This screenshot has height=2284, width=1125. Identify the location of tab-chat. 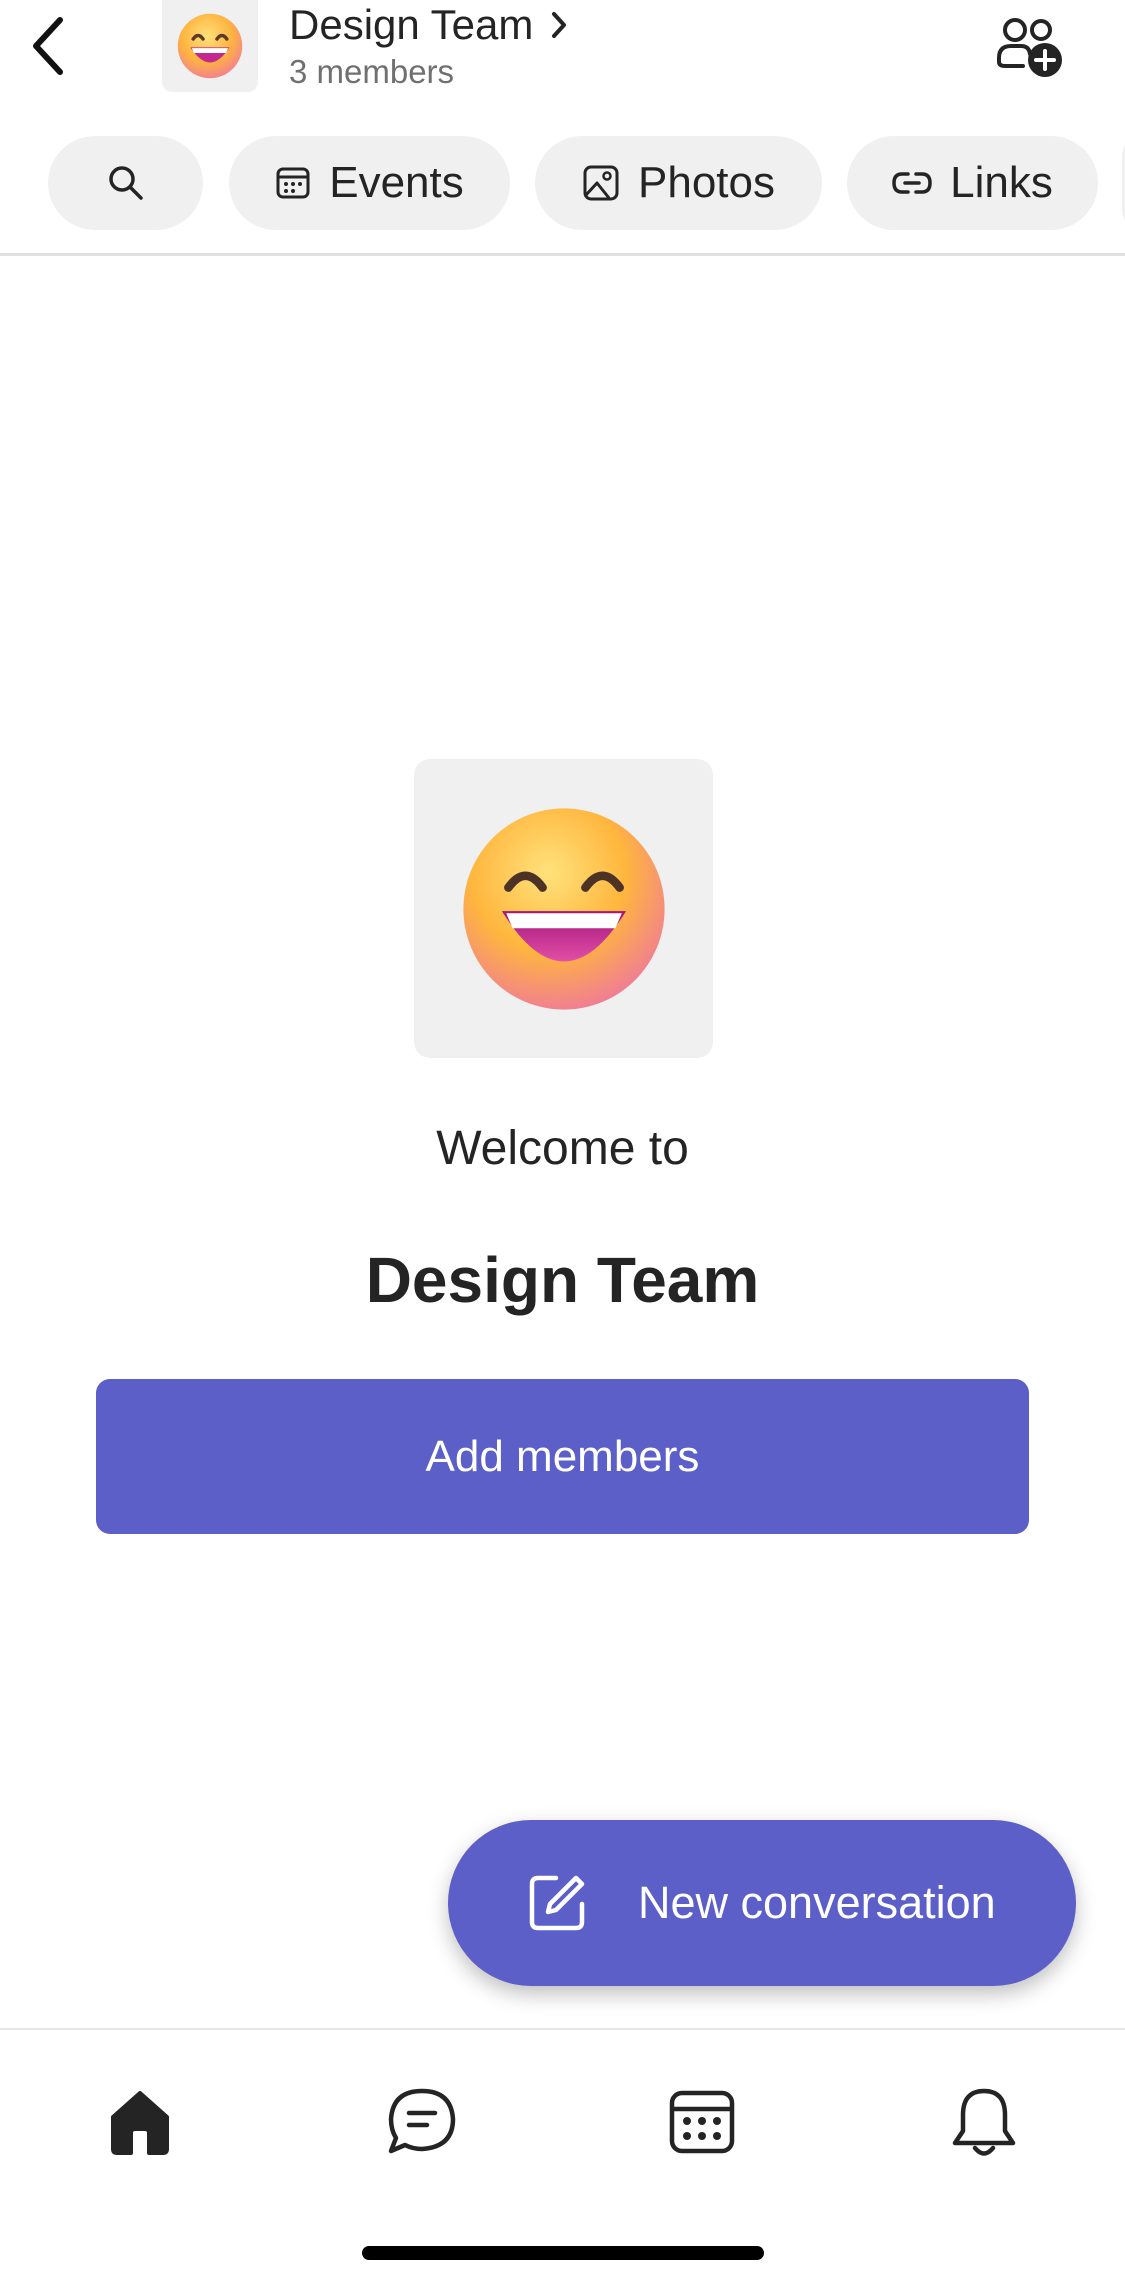
(422, 2122).